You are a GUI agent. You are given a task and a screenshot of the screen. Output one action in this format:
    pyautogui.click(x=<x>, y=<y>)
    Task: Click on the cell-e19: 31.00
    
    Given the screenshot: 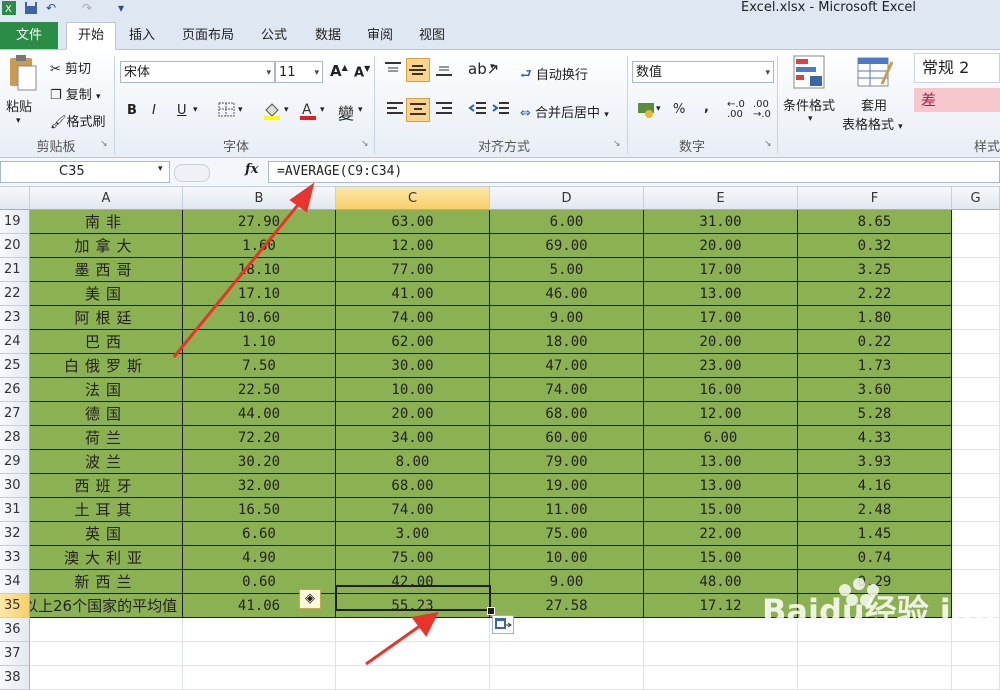 What is the action you would take?
    pyautogui.click(x=721, y=222)
    